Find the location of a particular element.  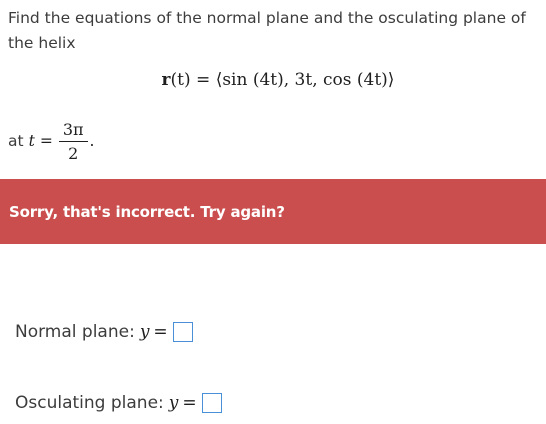

osculating-plane-equals: = is located at coordinates (189, 403).